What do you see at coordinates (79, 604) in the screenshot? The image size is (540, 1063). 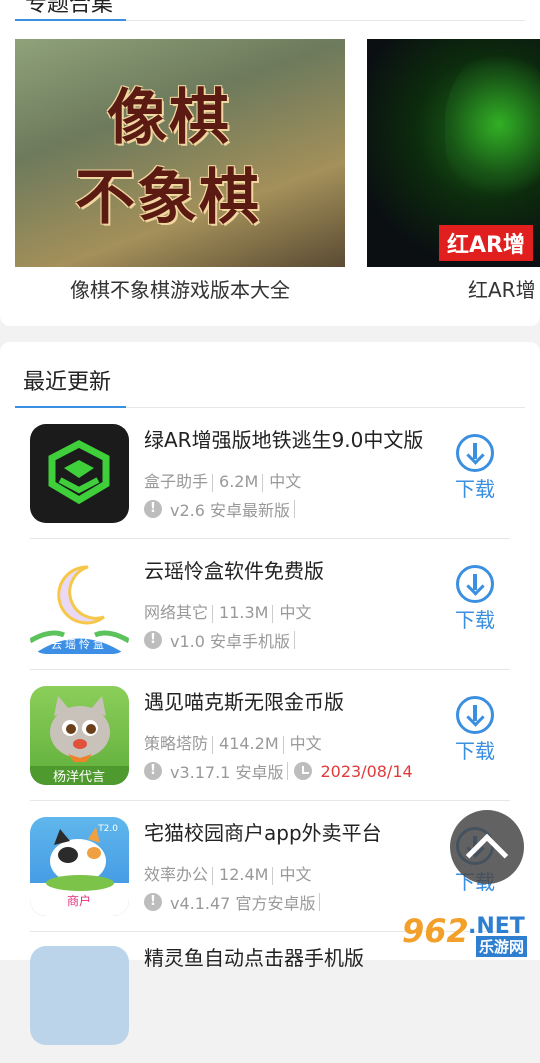 I see `app-icon-yunyao: 云瑶怜盒` at bounding box center [79, 604].